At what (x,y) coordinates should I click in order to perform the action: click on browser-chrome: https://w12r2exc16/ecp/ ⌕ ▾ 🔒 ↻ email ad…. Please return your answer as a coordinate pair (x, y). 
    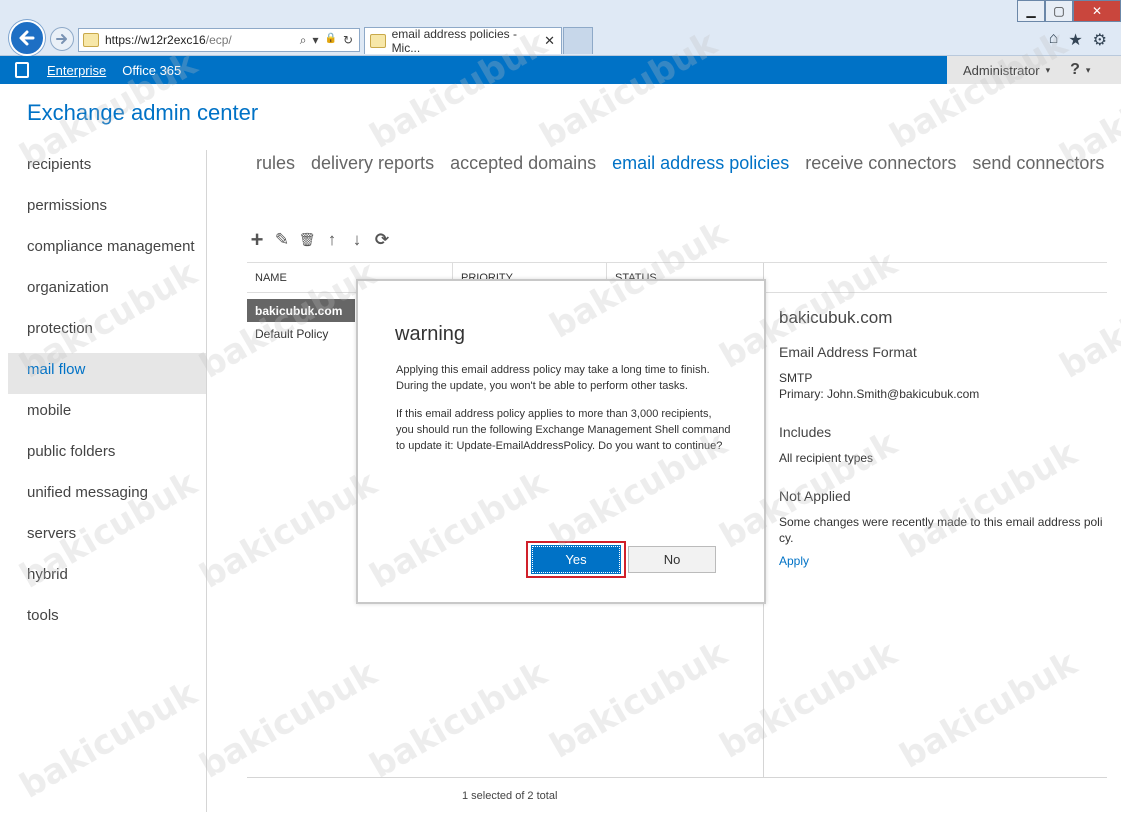
    Looking at the image, I should click on (560, 28).